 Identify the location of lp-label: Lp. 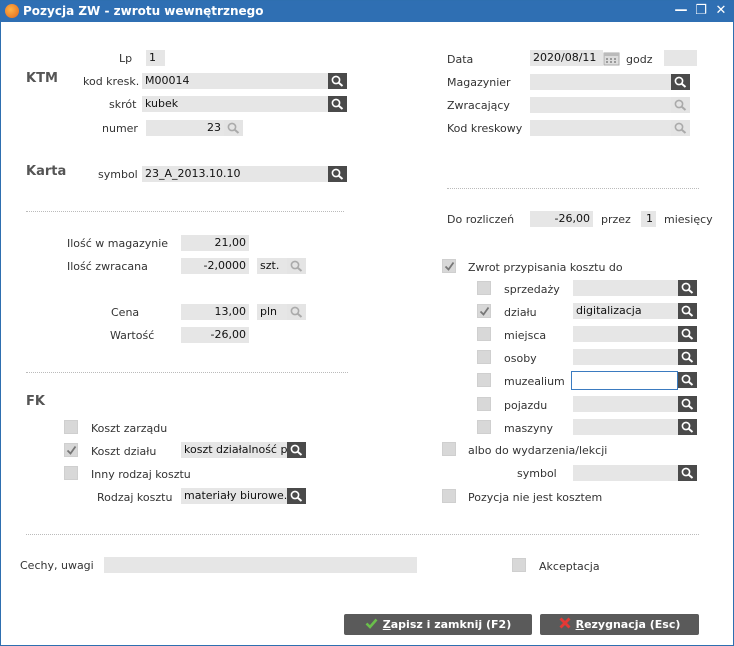
(126, 58).